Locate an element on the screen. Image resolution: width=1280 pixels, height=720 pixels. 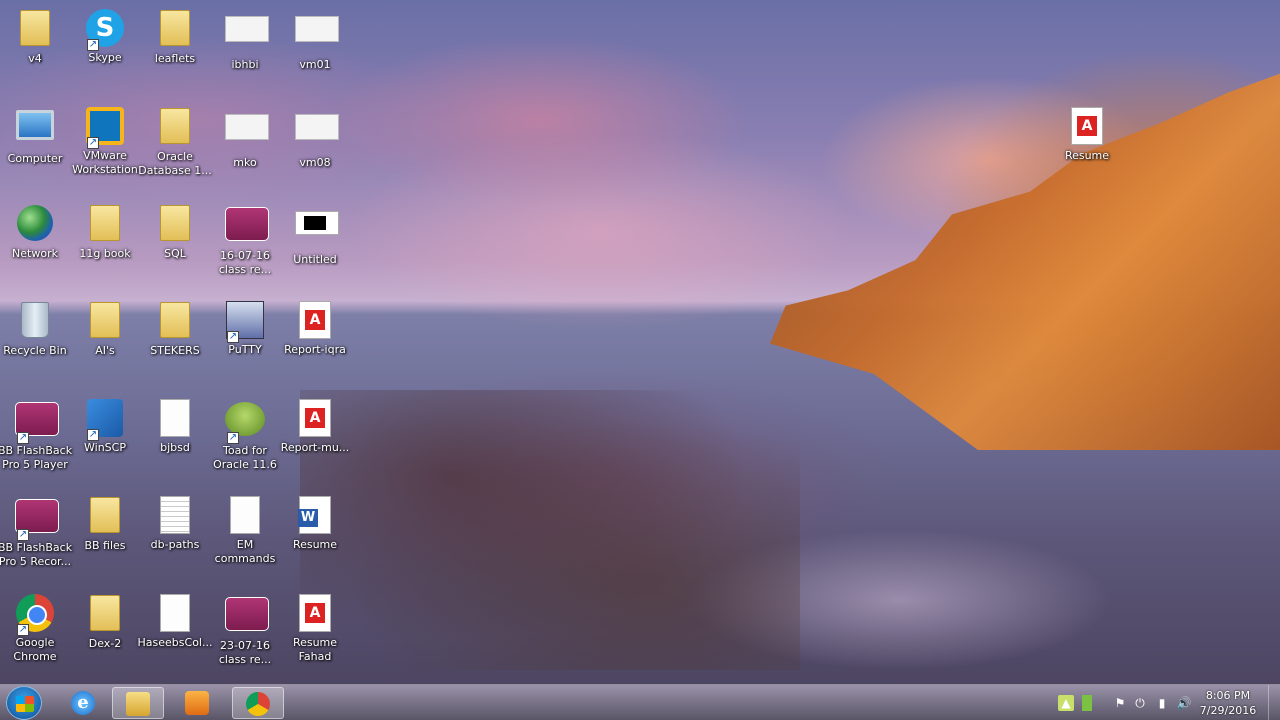
desktop-icon-vm01: vm01 is located at coordinates (315, 40).